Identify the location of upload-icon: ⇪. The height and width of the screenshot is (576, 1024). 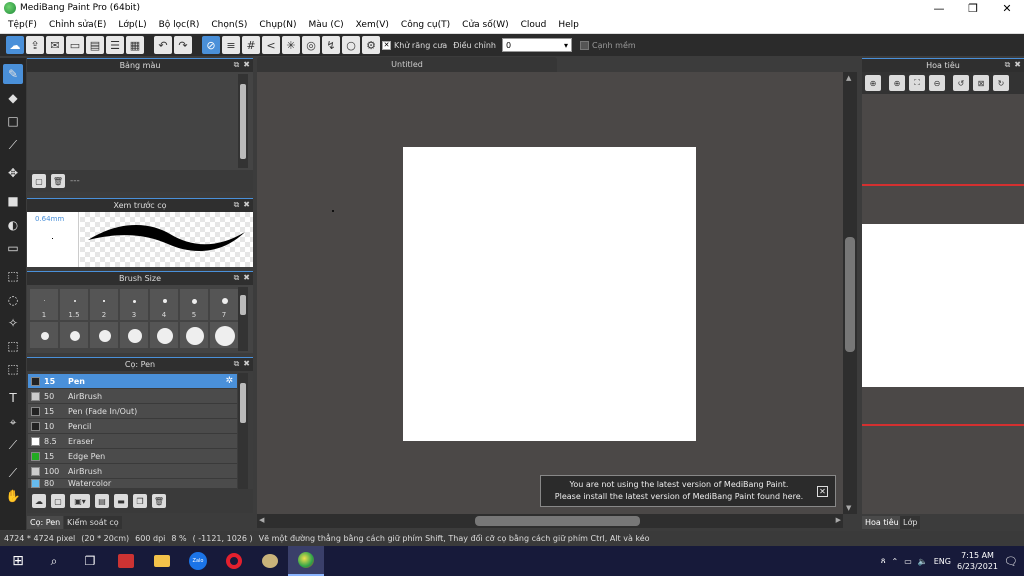
(35, 45).